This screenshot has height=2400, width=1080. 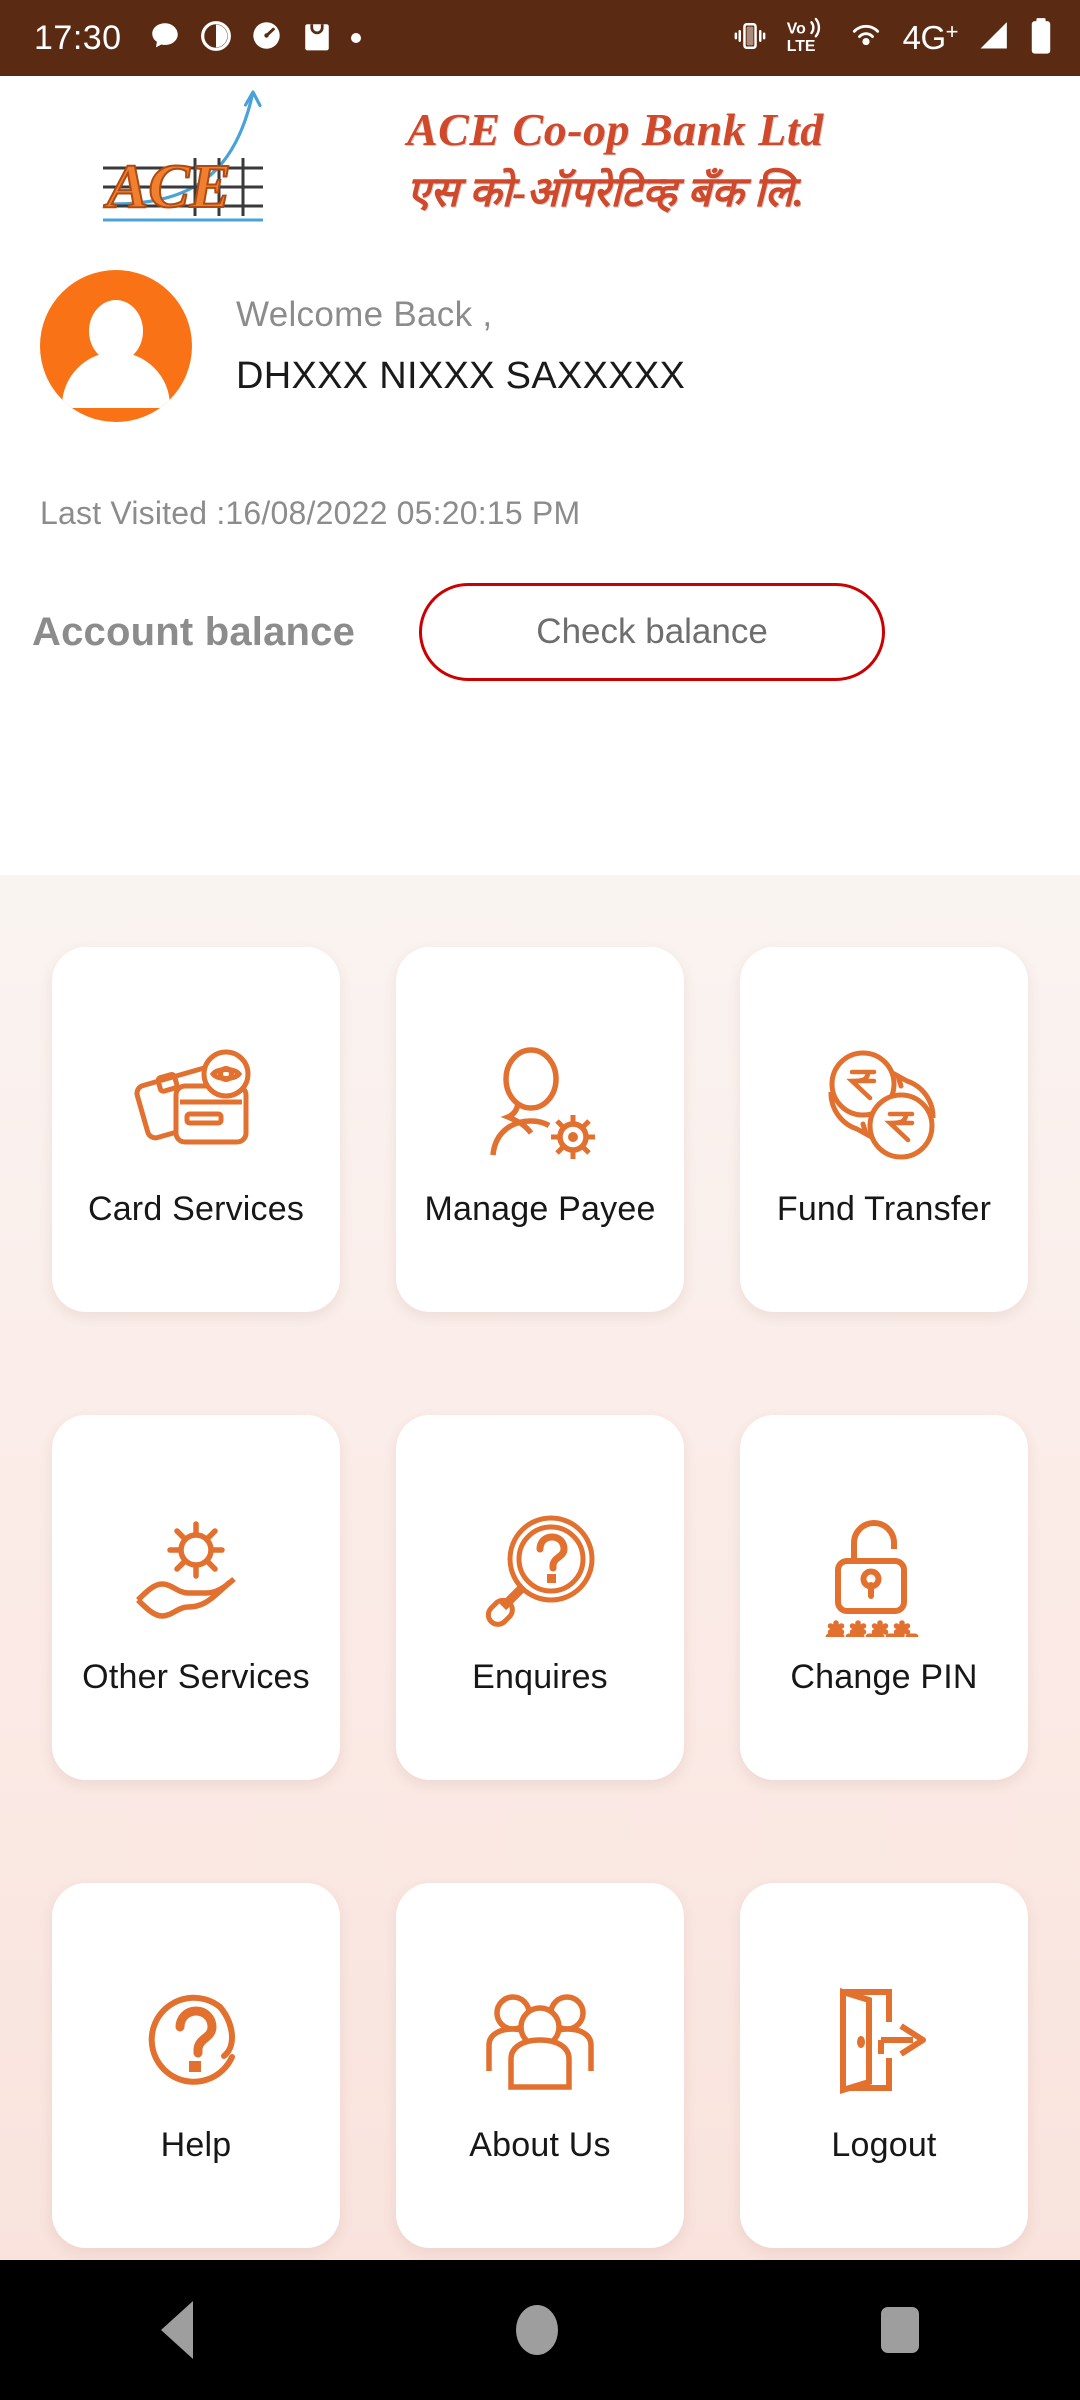 What do you see at coordinates (196, 2041) in the screenshot?
I see `question-circle-icon` at bounding box center [196, 2041].